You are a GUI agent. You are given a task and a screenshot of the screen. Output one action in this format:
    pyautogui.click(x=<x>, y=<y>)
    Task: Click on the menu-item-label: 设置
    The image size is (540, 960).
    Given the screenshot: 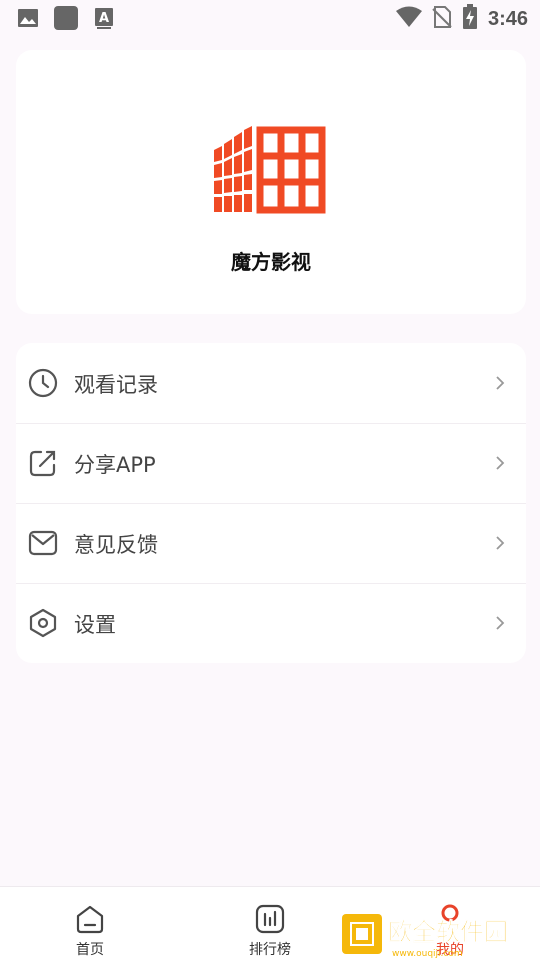 What is the action you would take?
    pyautogui.click(x=95, y=625)
    